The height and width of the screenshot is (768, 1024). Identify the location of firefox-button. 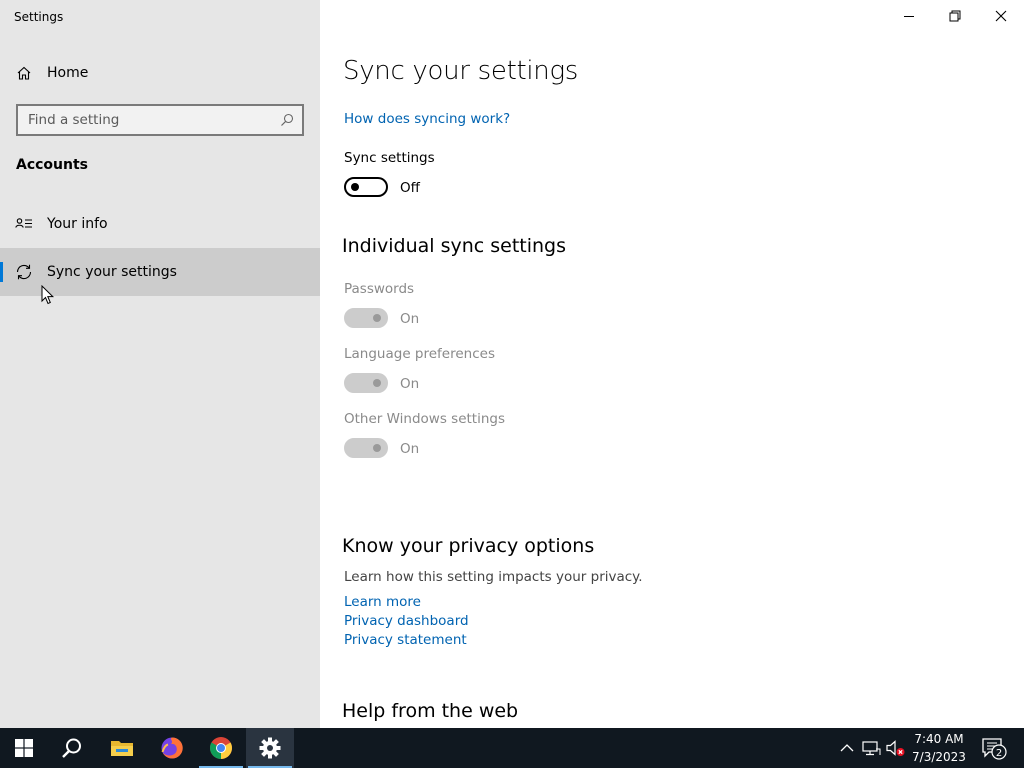
(172, 748).